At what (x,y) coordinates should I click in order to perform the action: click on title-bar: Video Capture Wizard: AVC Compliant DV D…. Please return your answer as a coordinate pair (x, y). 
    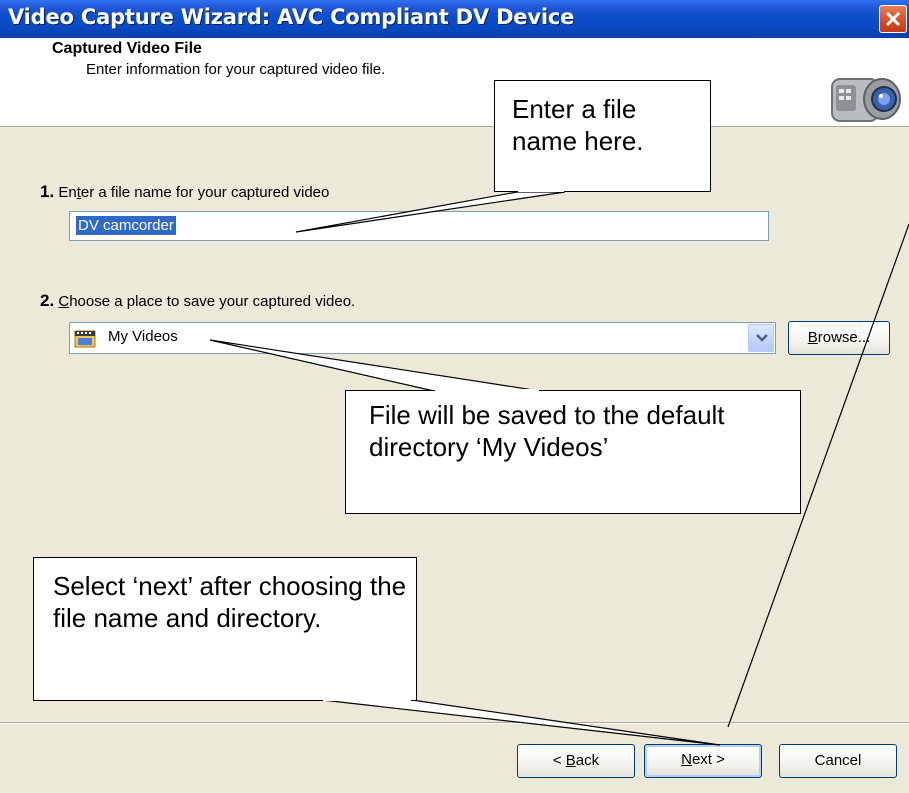
    Looking at the image, I should click on (454, 19).